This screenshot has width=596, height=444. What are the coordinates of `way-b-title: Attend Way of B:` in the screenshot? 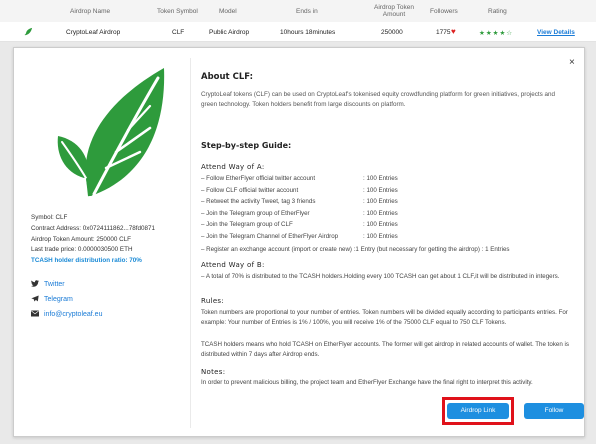 It's located at (233, 265).